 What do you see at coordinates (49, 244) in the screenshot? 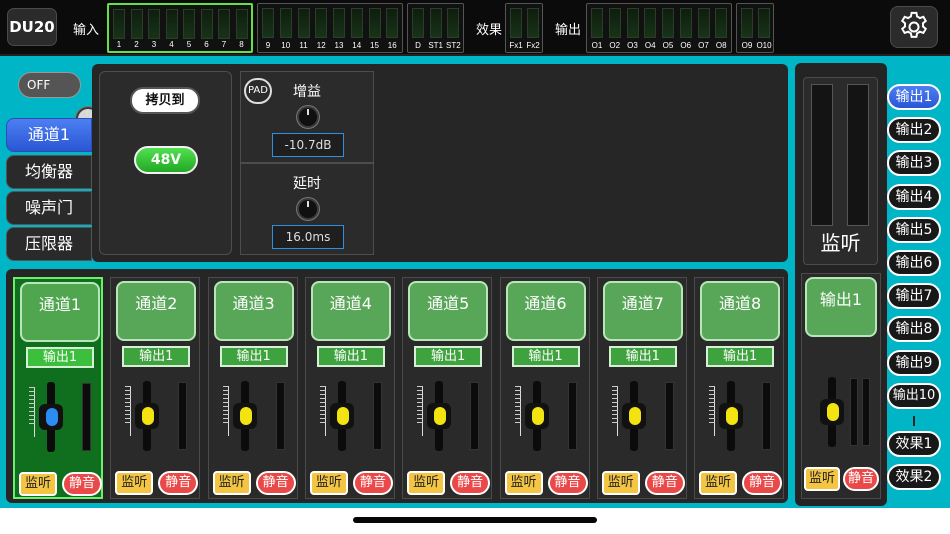
I see `tab-compressor: 压限器` at bounding box center [49, 244].